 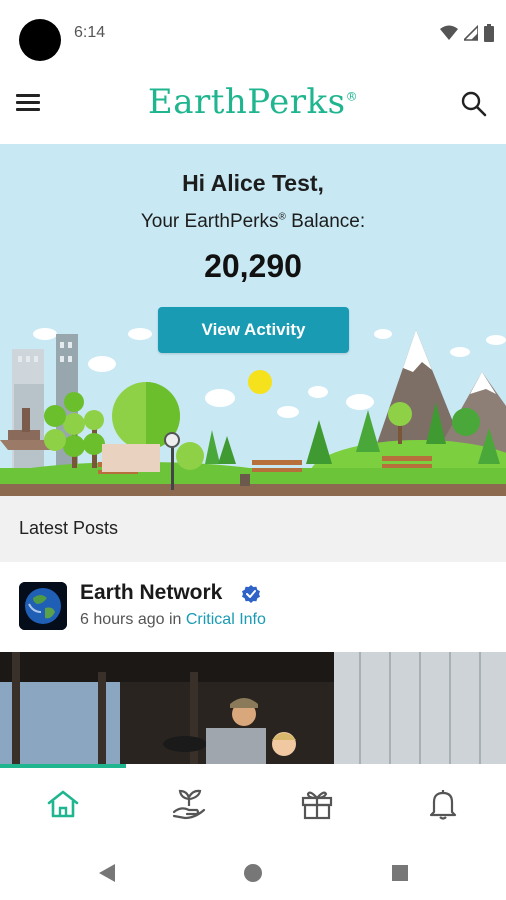 I want to click on section-title: Latest Posts, so click(x=69, y=528).